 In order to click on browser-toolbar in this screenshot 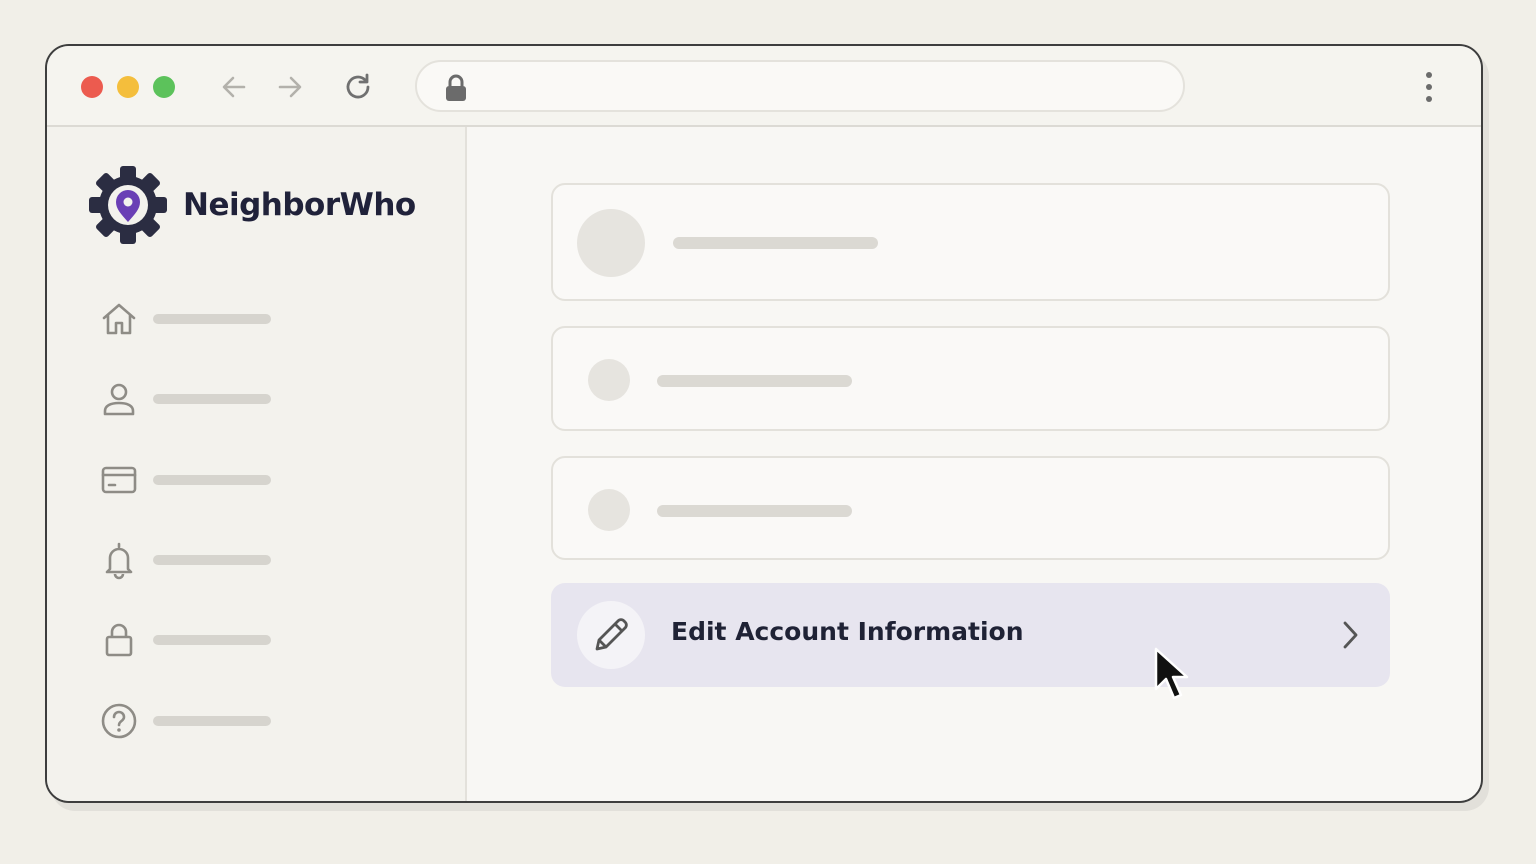, I will do `click(764, 86)`.